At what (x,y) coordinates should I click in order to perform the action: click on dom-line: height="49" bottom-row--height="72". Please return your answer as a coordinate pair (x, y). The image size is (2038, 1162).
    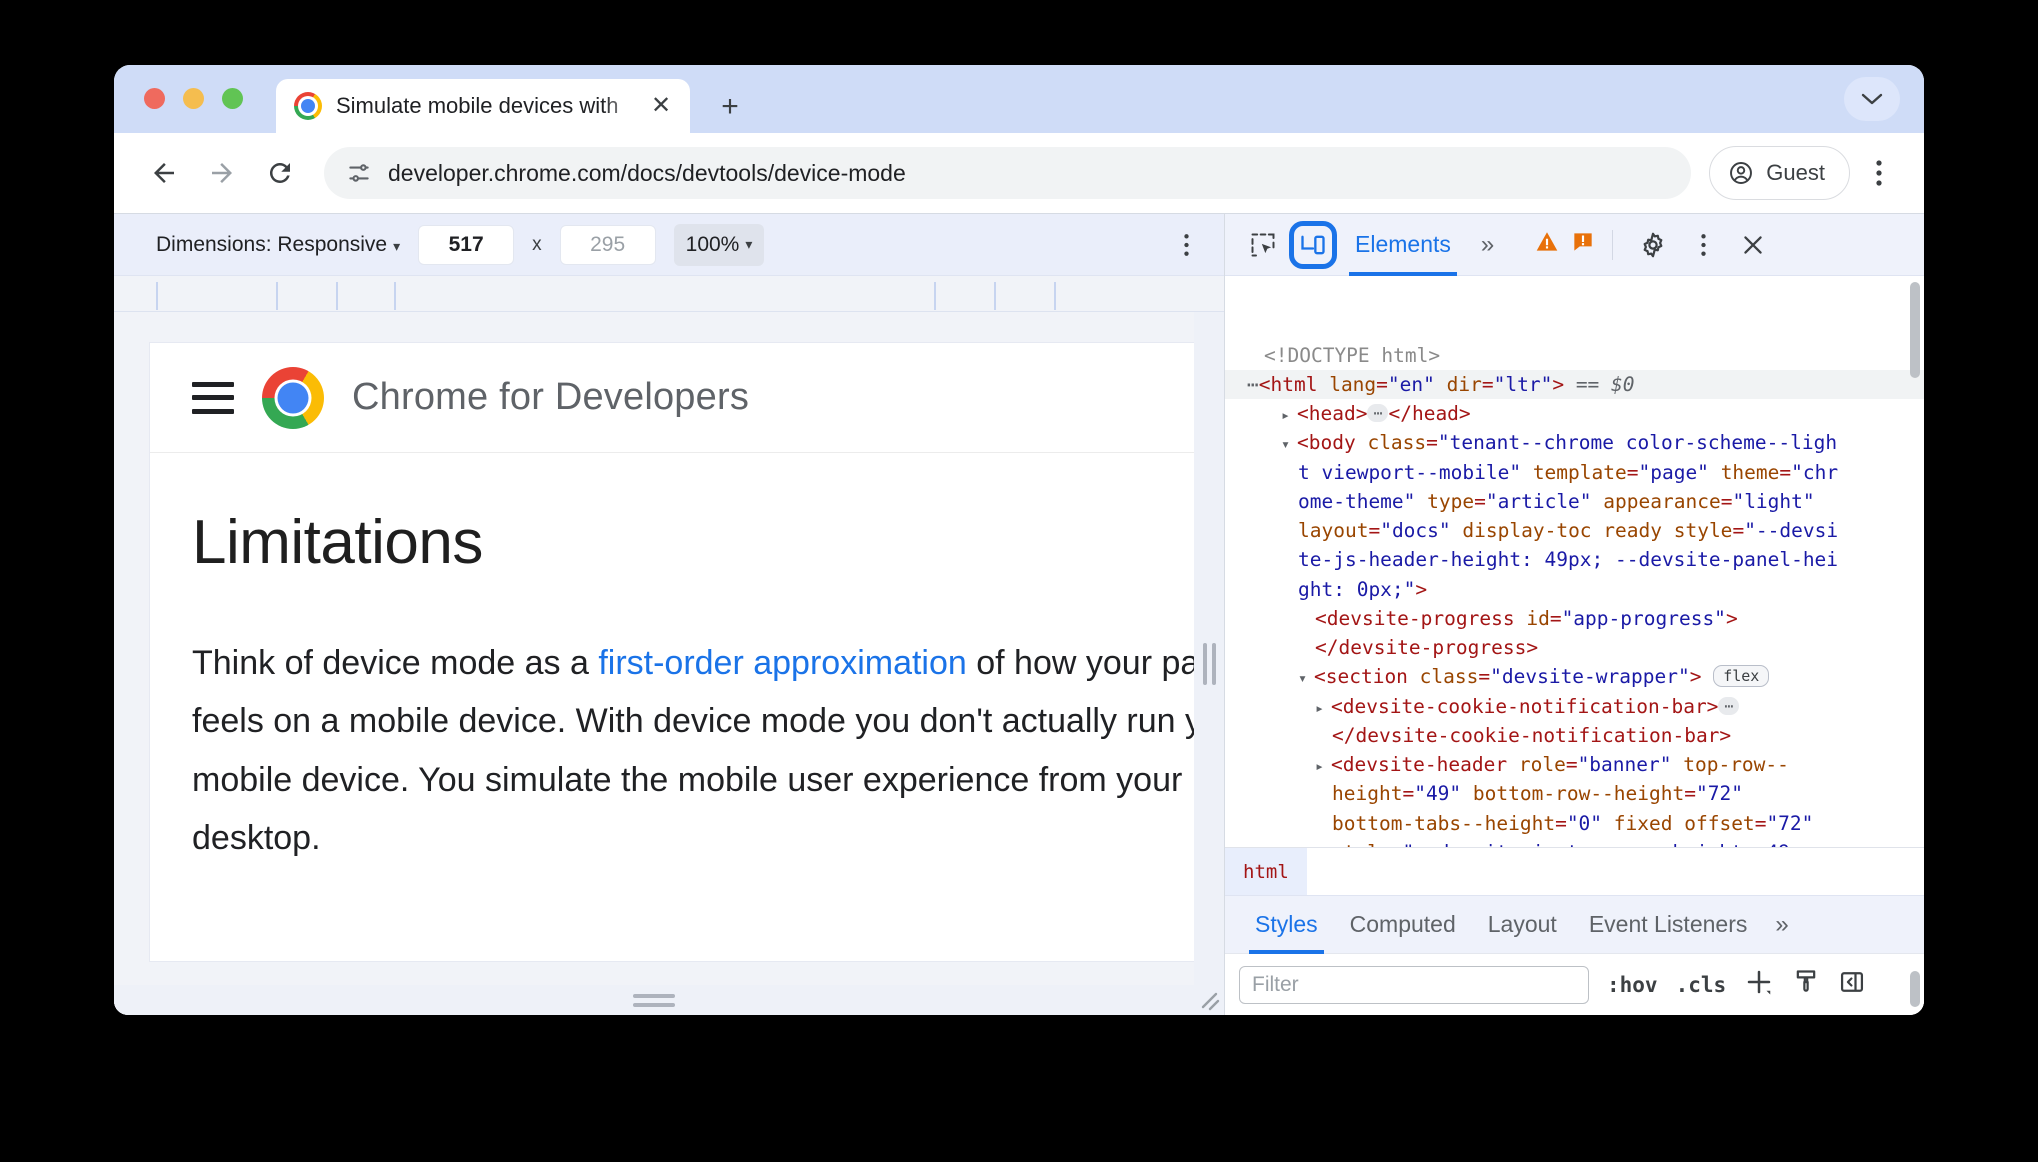
    Looking at the image, I should click on (1574, 793).